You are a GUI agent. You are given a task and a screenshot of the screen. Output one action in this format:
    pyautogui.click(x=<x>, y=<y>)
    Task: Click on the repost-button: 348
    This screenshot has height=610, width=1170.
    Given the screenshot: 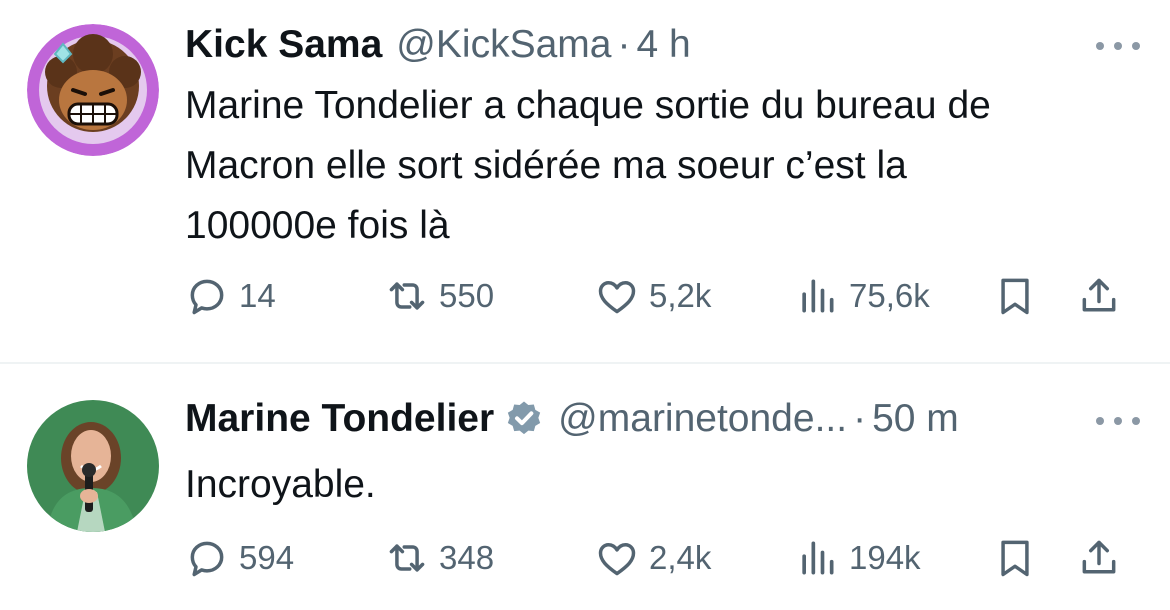 What is the action you would take?
    pyautogui.click(x=439, y=558)
    